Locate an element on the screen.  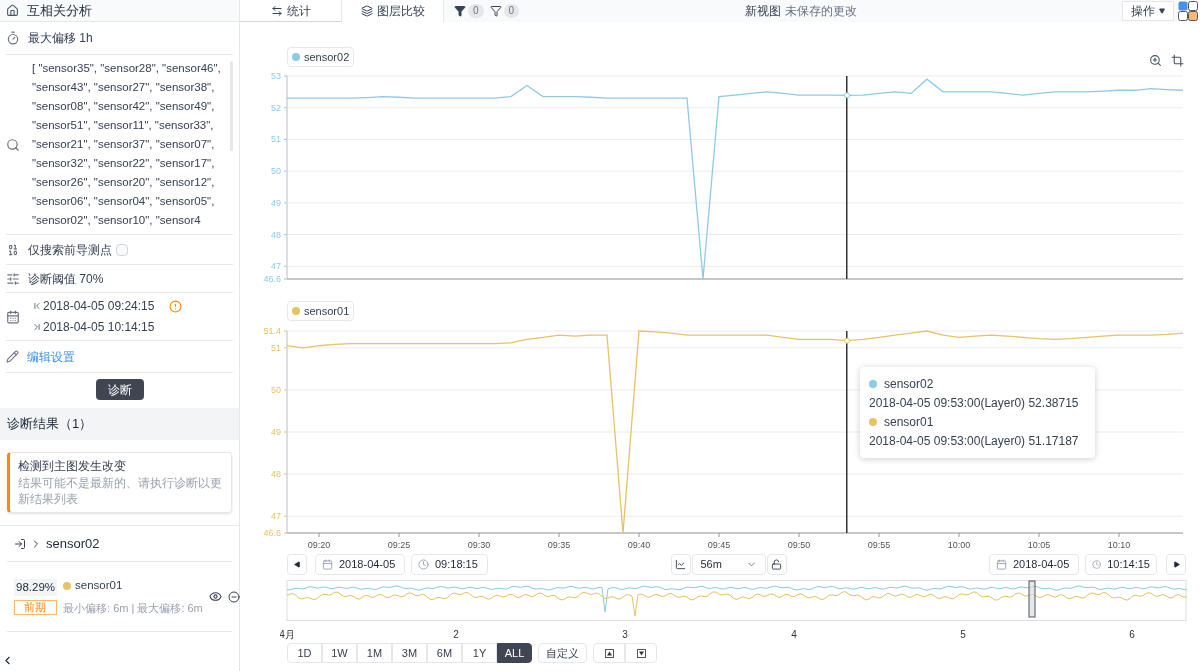
tooltip-series: sensor01 is located at coordinates (909, 422).